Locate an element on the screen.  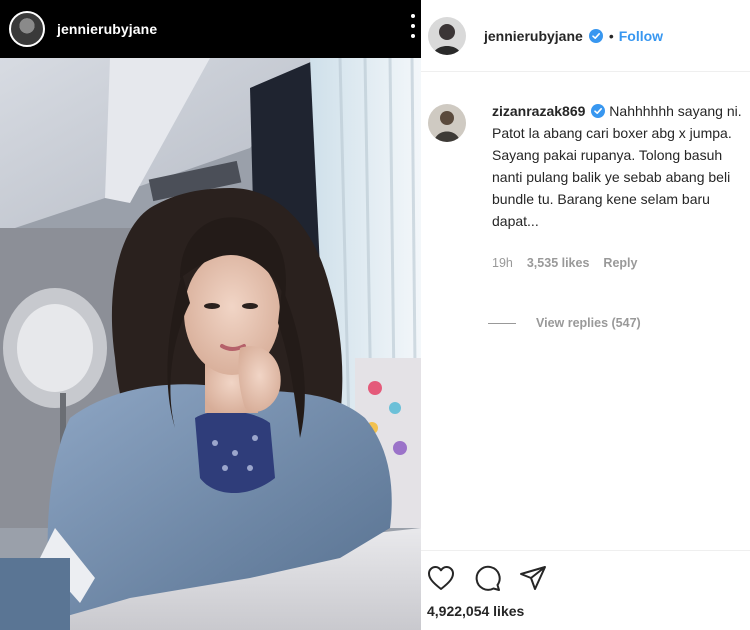
phone-username: jennierubyjane is located at coordinates (107, 29).